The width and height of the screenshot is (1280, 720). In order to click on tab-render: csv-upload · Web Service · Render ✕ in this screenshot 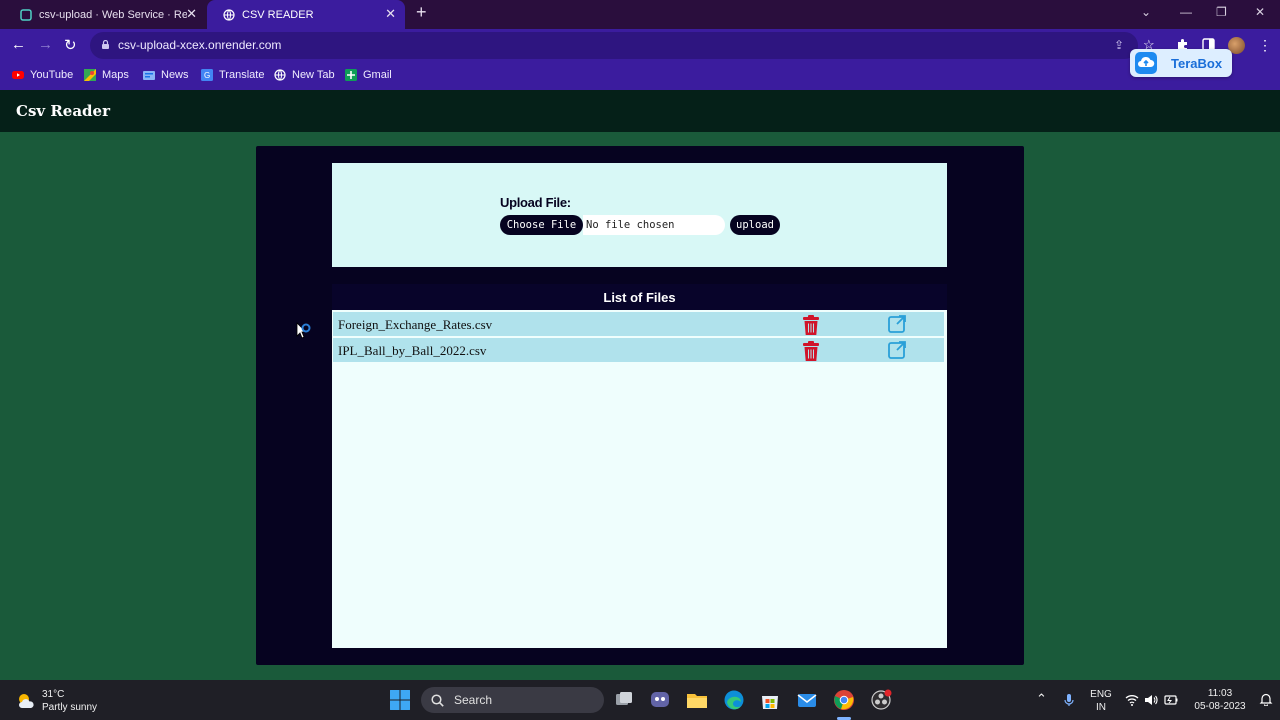, I will do `click(105, 14)`.